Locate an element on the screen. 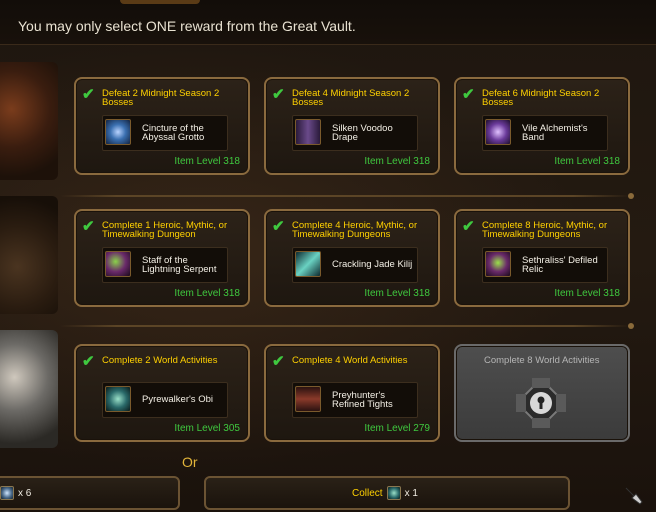 Image resolution: width=656 pixels, height=512 pixels. reward-item: Sethraliss' Defiled Relic is located at coordinates (545, 265).